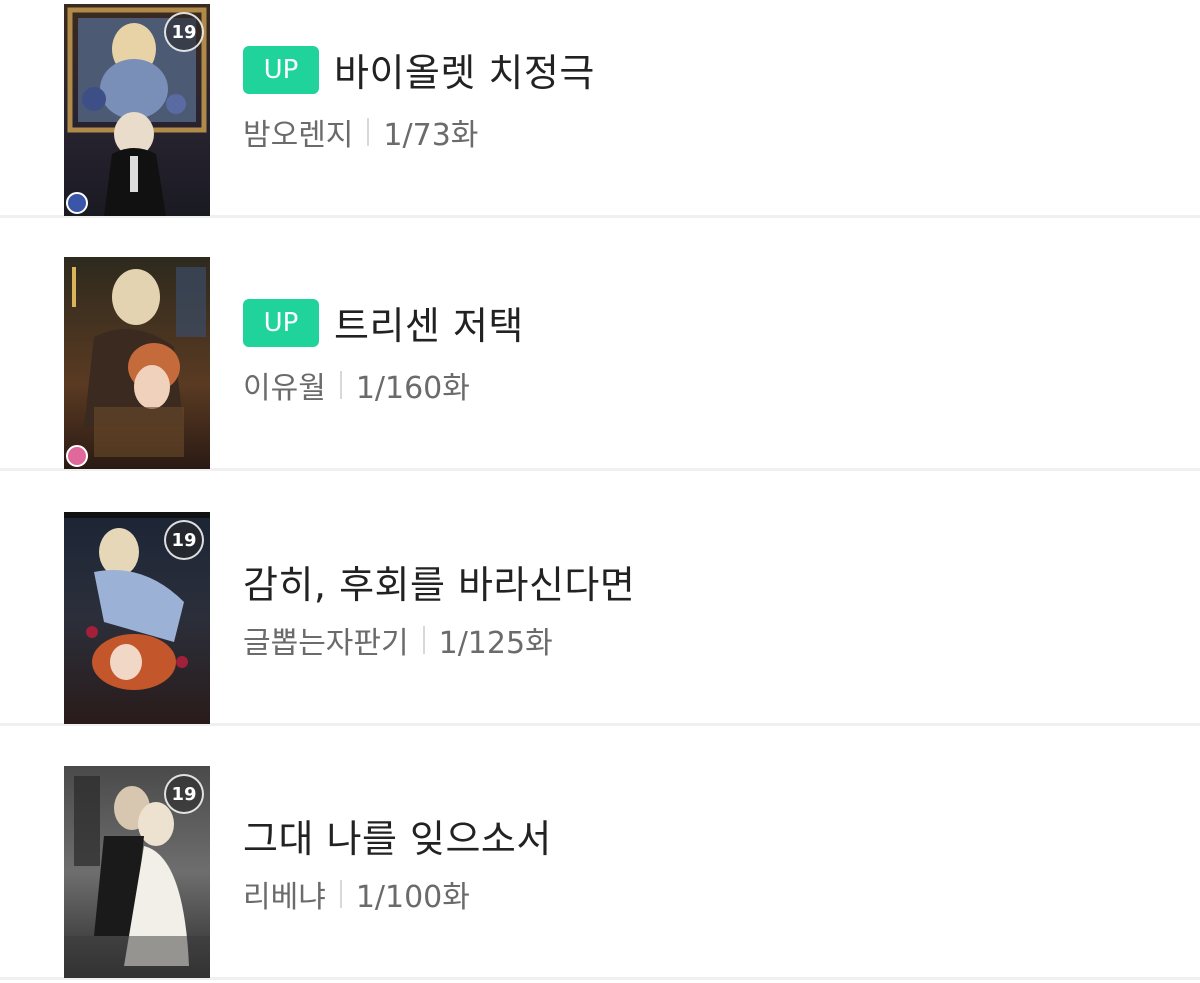 This screenshot has height=983, width=1200. What do you see at coordinates (412, 388) in the screenshot?
I see `episode-progress: 1/160화` at bounding box center [412, 388].